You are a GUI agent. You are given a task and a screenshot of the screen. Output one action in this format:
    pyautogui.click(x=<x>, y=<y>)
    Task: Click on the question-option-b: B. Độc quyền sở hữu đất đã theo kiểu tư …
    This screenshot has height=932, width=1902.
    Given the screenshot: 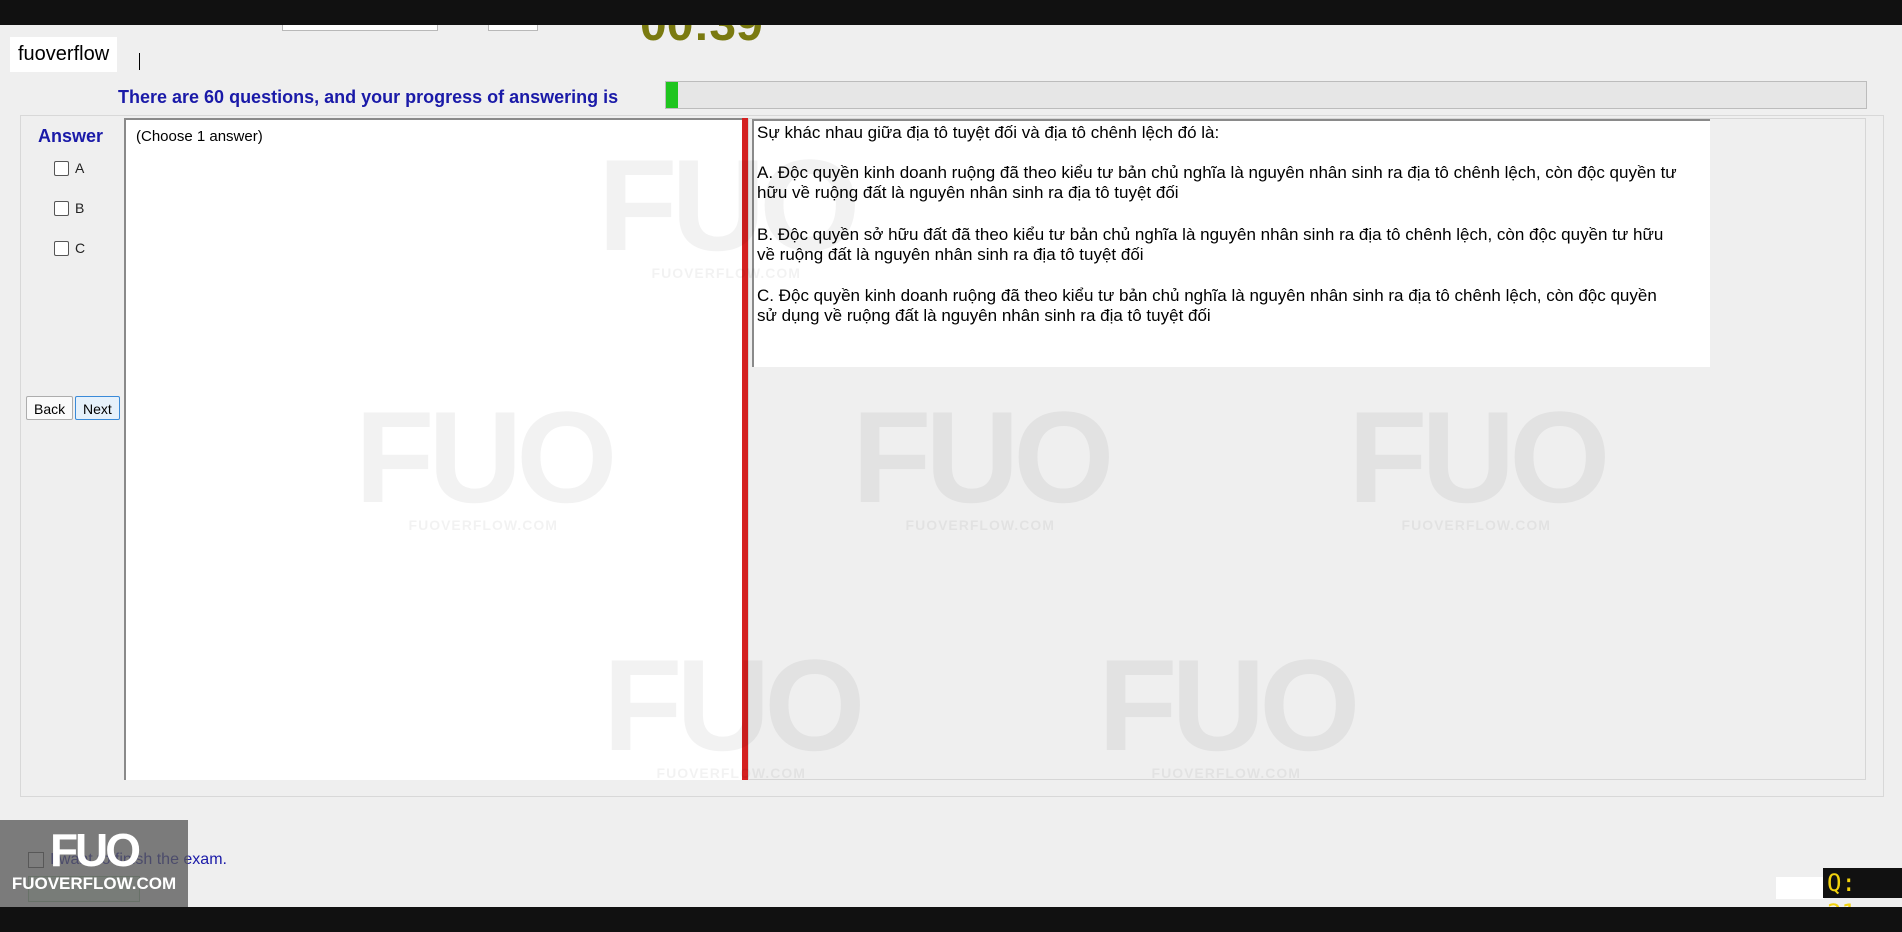 What is the action you would take?
    pyautogui.click(x=1210, y=244)
    